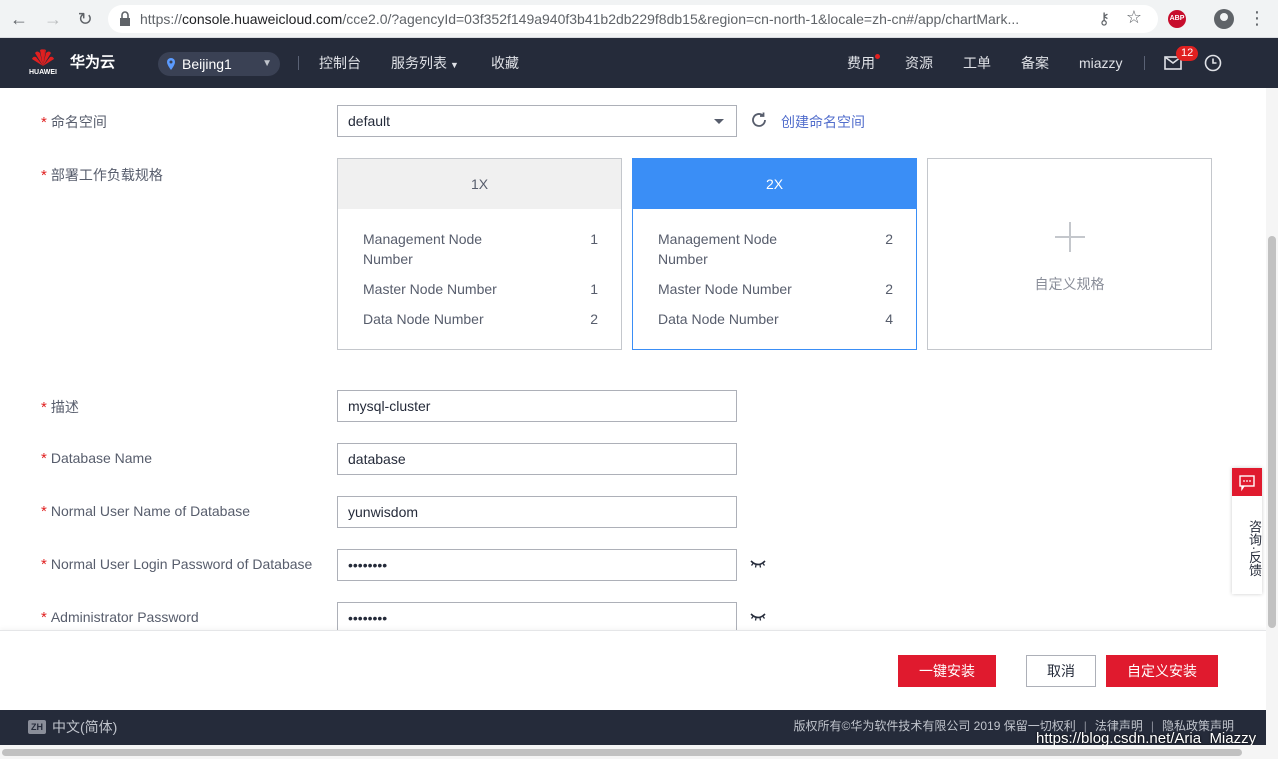 This screenshot has height=759, width=1278. Describe the element at coordinates (1061, 671) in the screenshot. I see `cancel-button: 取消` at that location.